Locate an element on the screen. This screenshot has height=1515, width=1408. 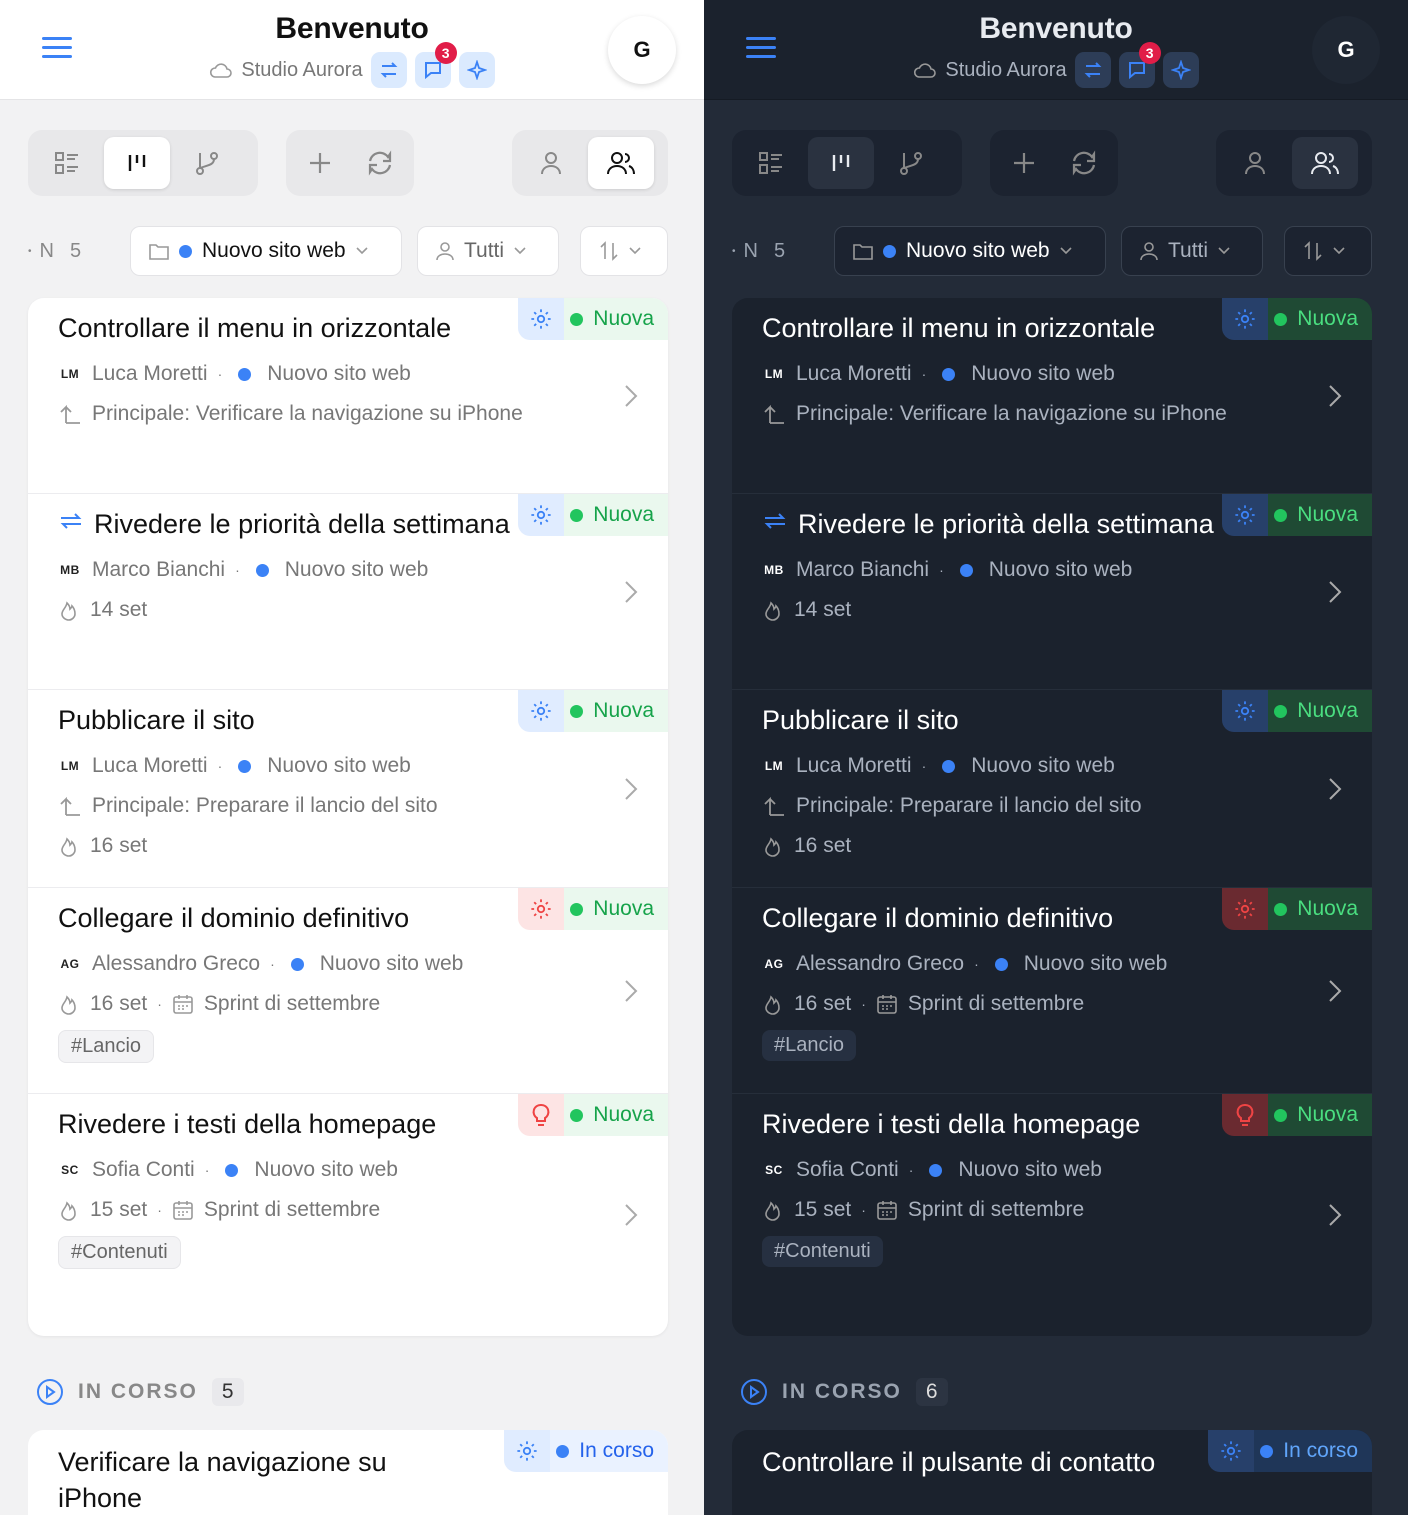
section-label: IN CORSO is located at coordinates (138, 1391).